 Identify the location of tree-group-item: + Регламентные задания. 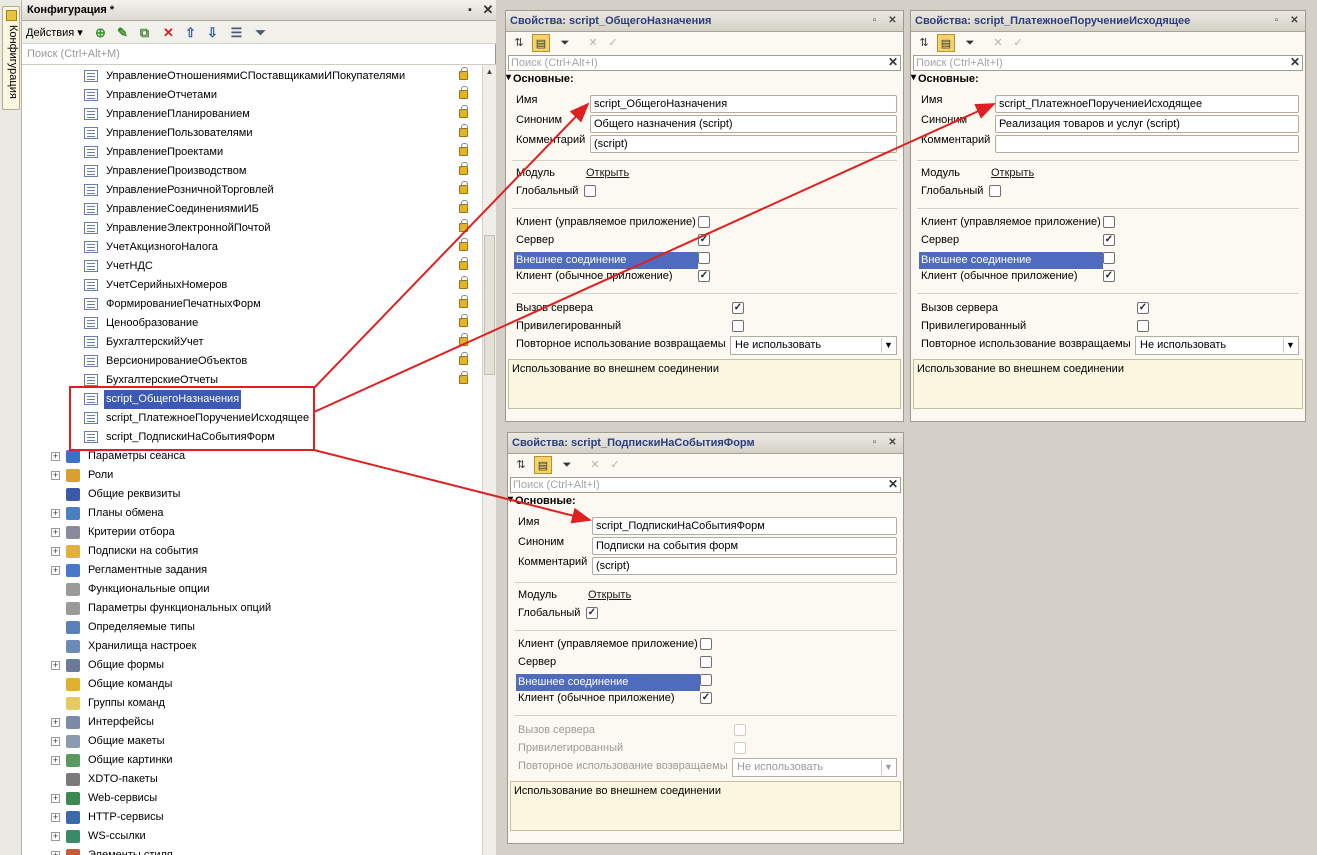
(222, 570).